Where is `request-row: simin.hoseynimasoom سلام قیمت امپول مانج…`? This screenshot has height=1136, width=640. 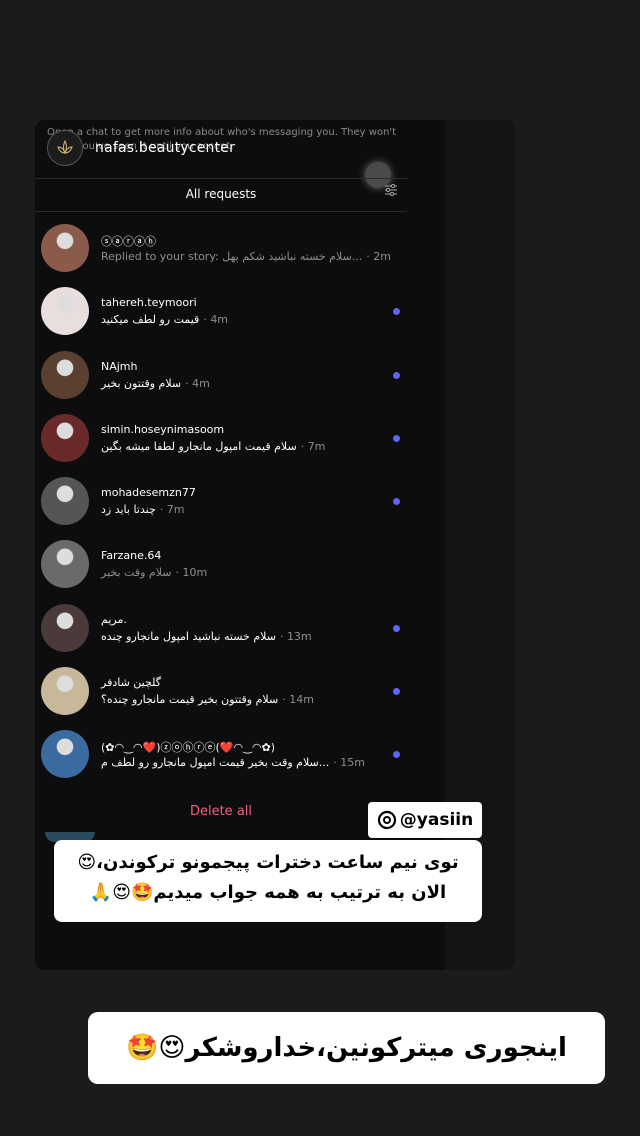
request-row: simin.hoseynimasoom سلام قیمت امپول مانج… is located at coordinates (221, 441).